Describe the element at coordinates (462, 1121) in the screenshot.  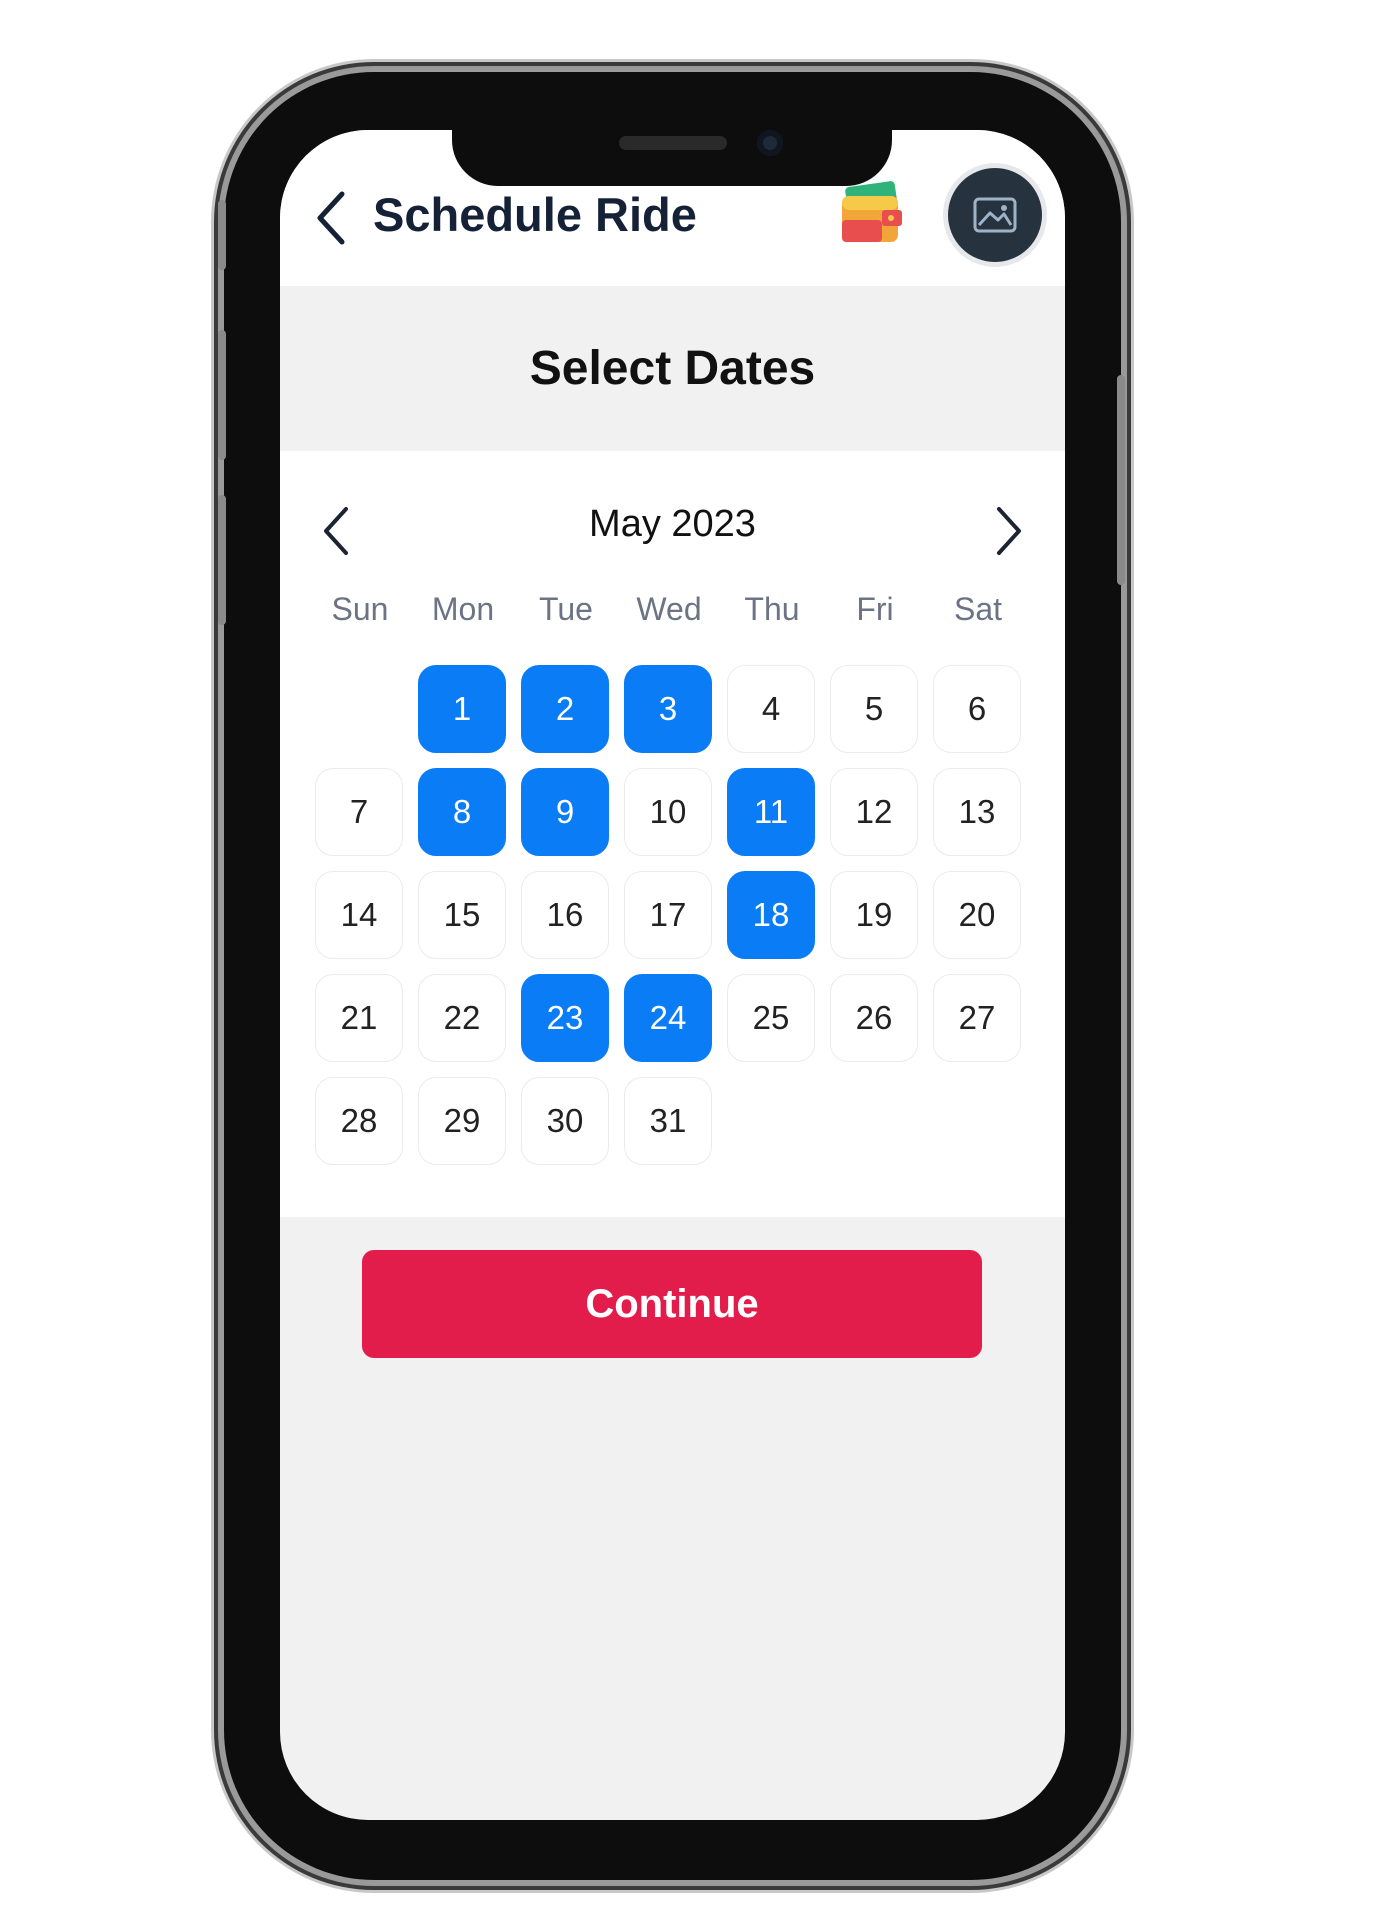
I see `calendar-day: 29` at that location.